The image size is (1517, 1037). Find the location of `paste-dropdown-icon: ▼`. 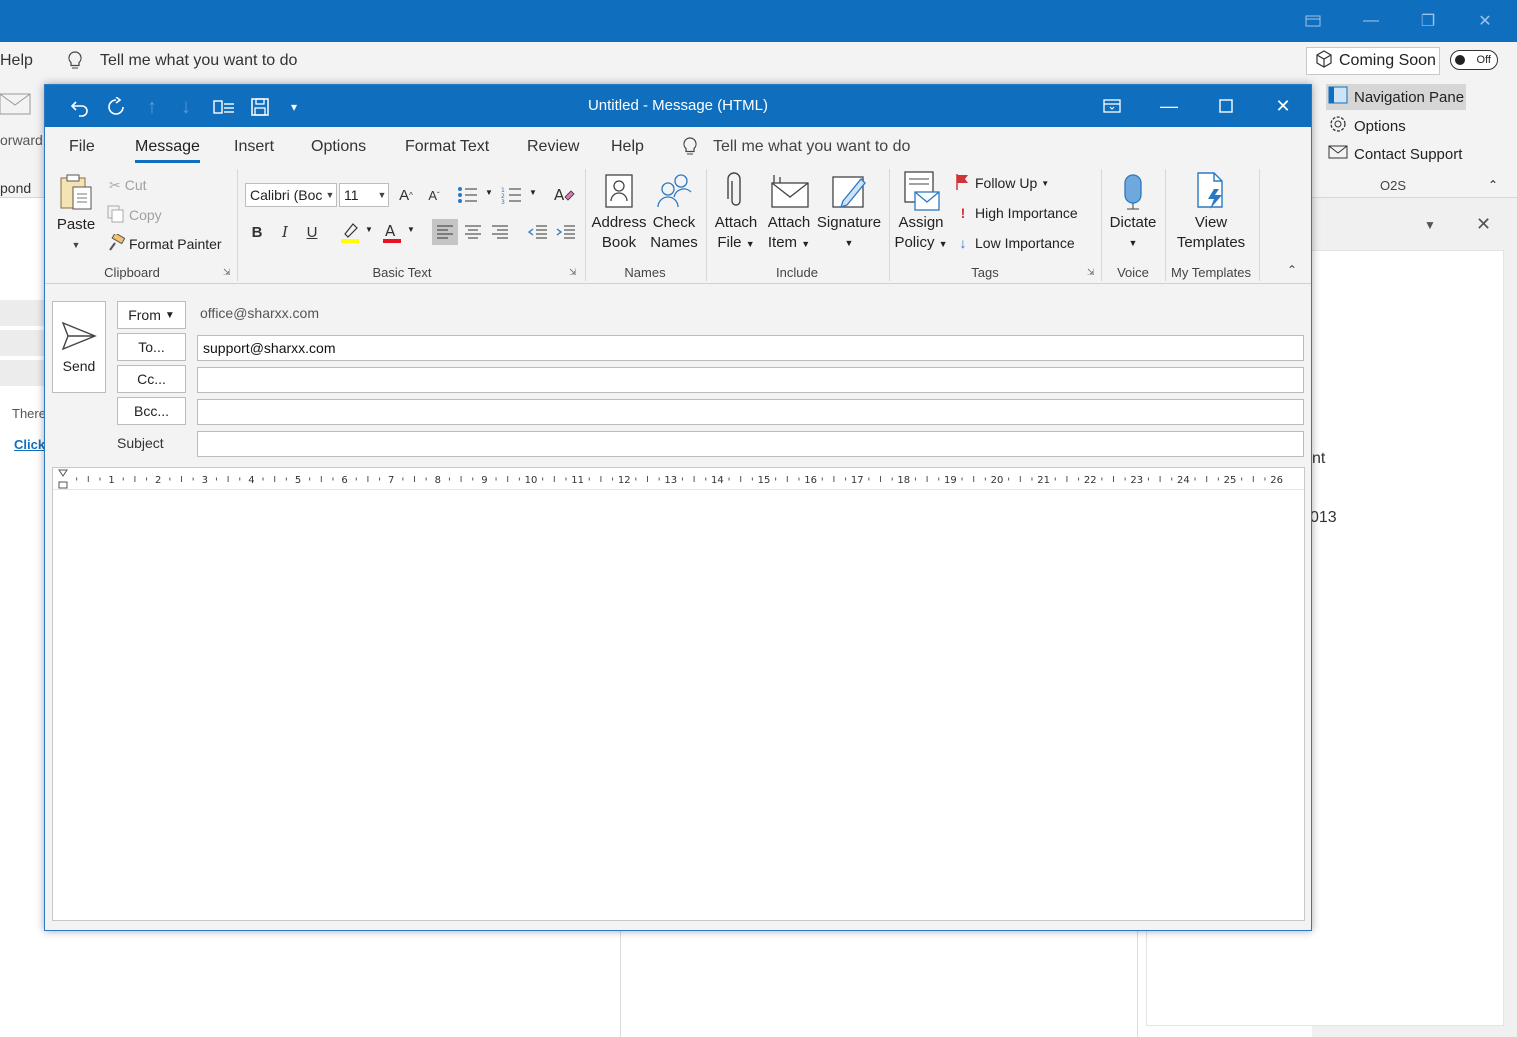

paste-dropdown-icon: ▼ is located at coordinates (76, 245).